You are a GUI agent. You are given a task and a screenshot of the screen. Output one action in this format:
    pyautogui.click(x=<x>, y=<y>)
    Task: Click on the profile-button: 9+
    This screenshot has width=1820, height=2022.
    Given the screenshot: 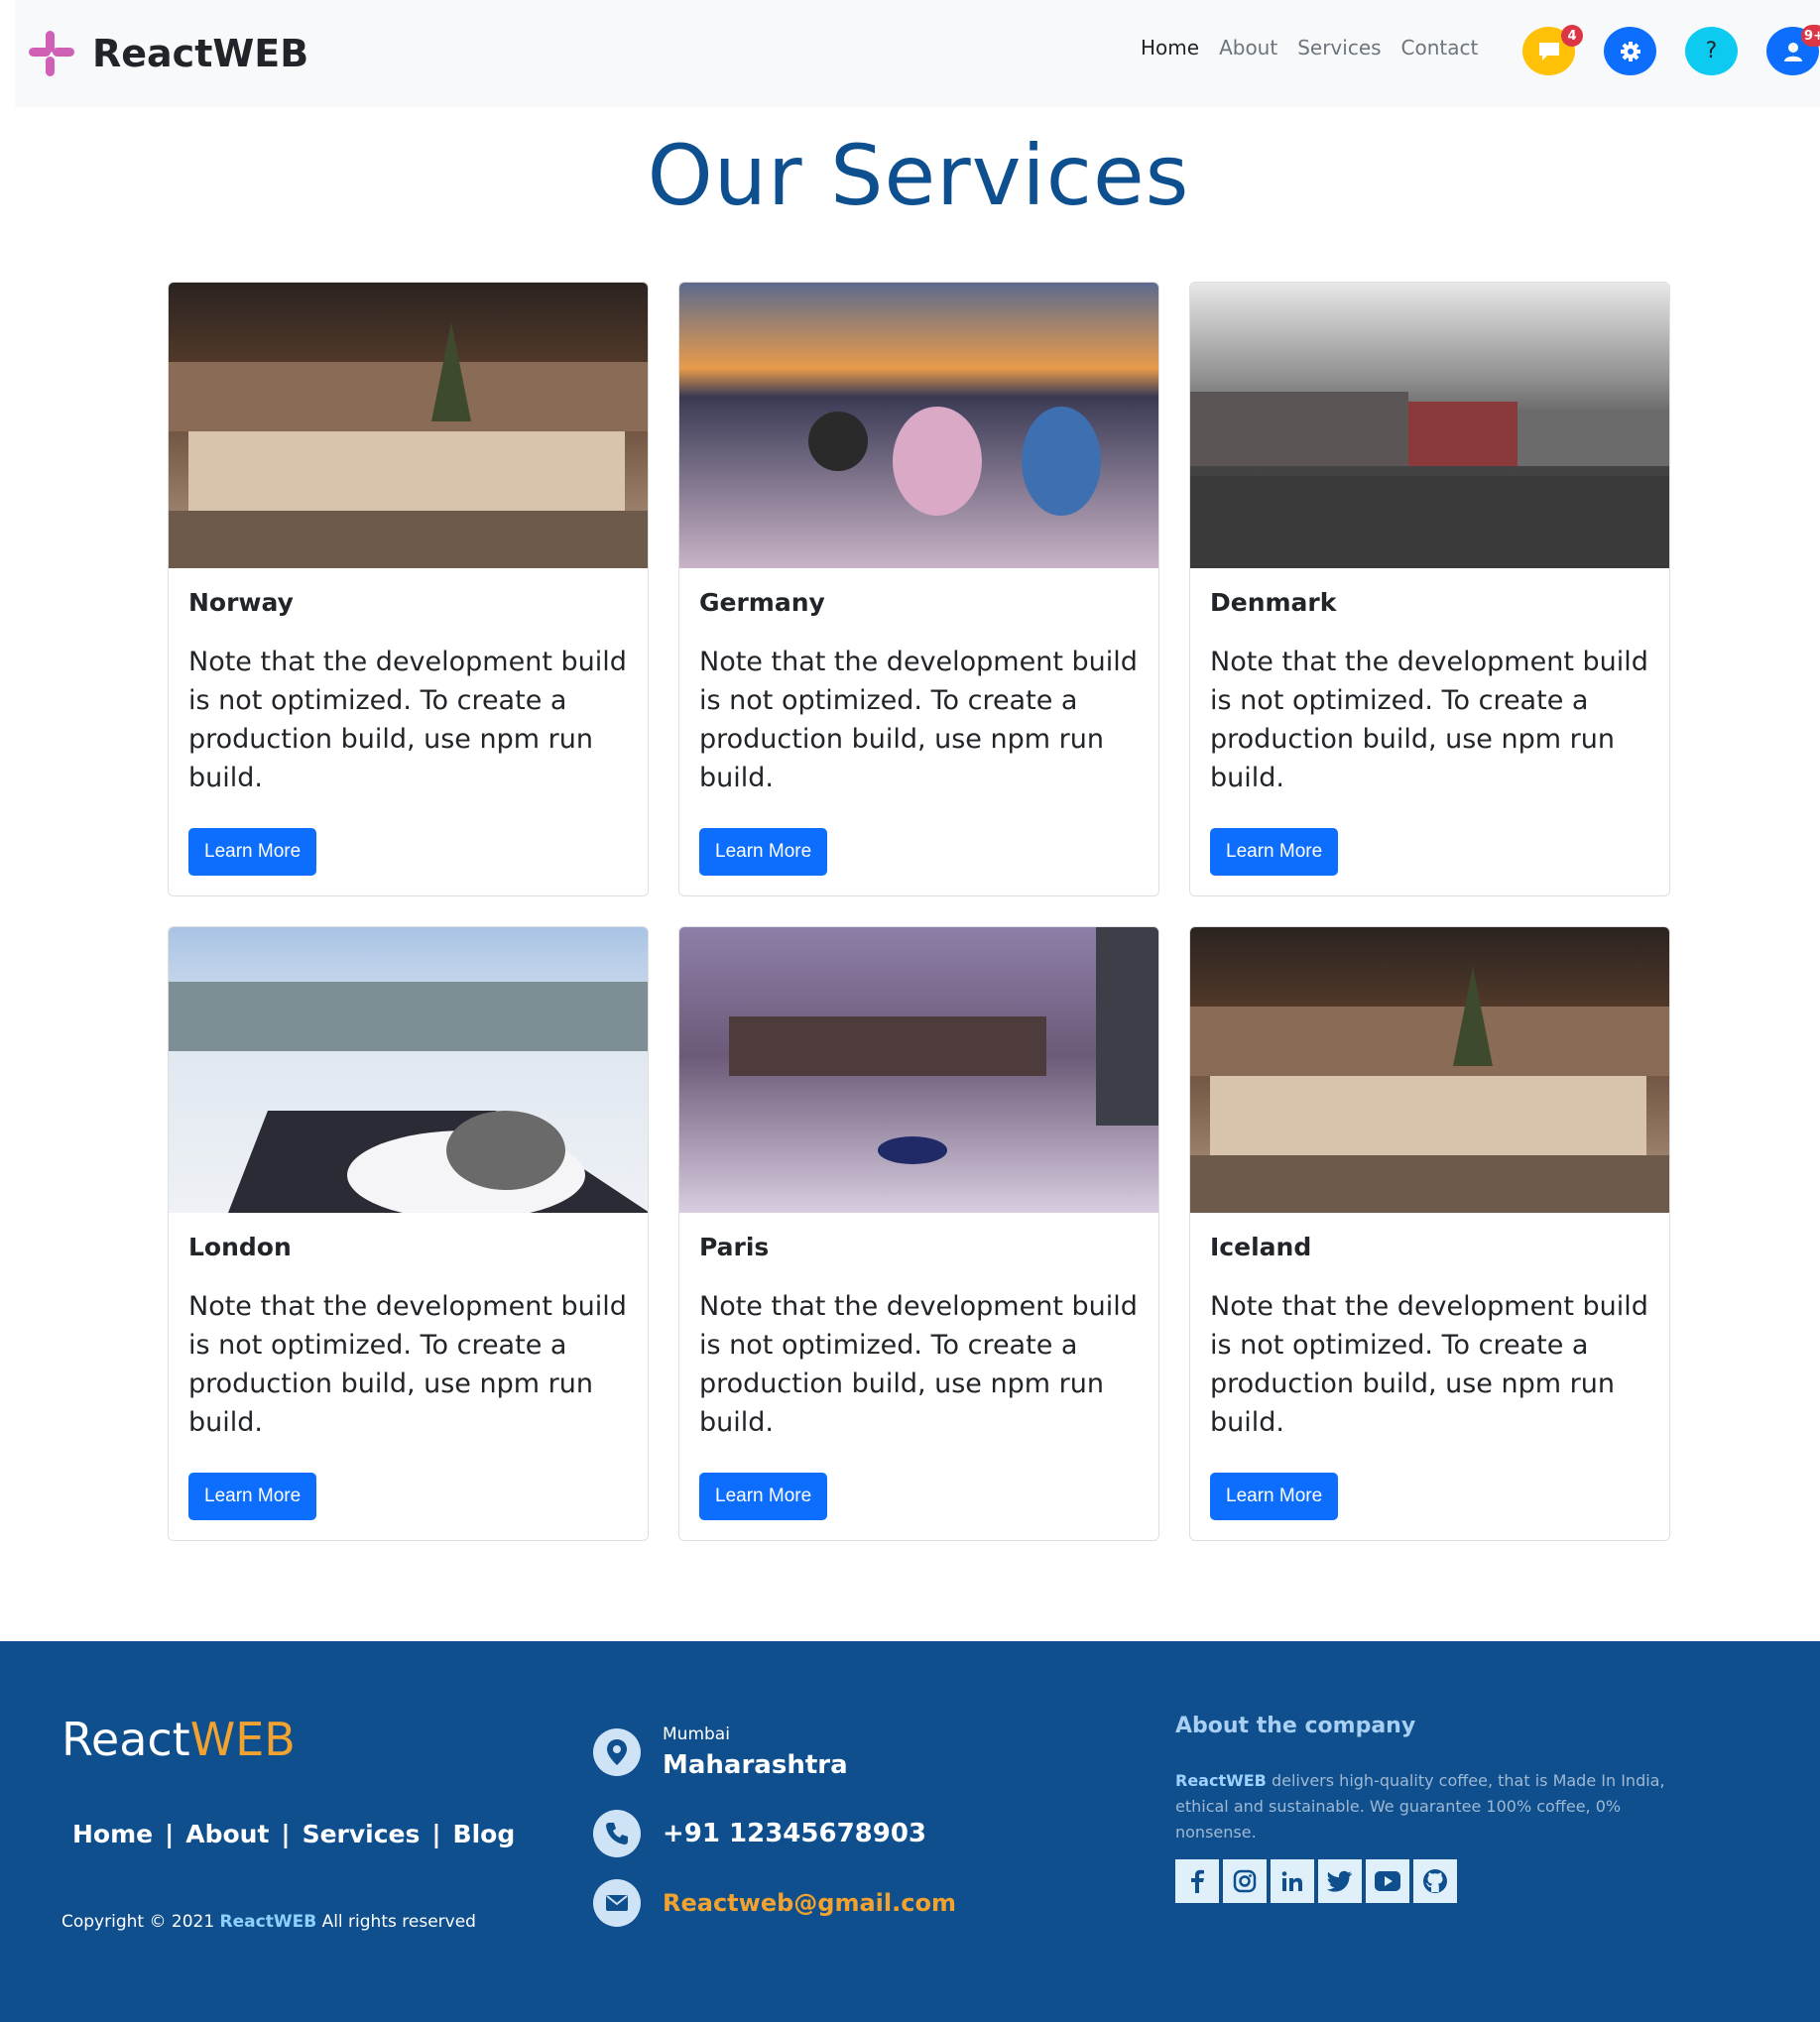 What is the action you would take?
    pyautogui.click(x=1793, y=50)
    